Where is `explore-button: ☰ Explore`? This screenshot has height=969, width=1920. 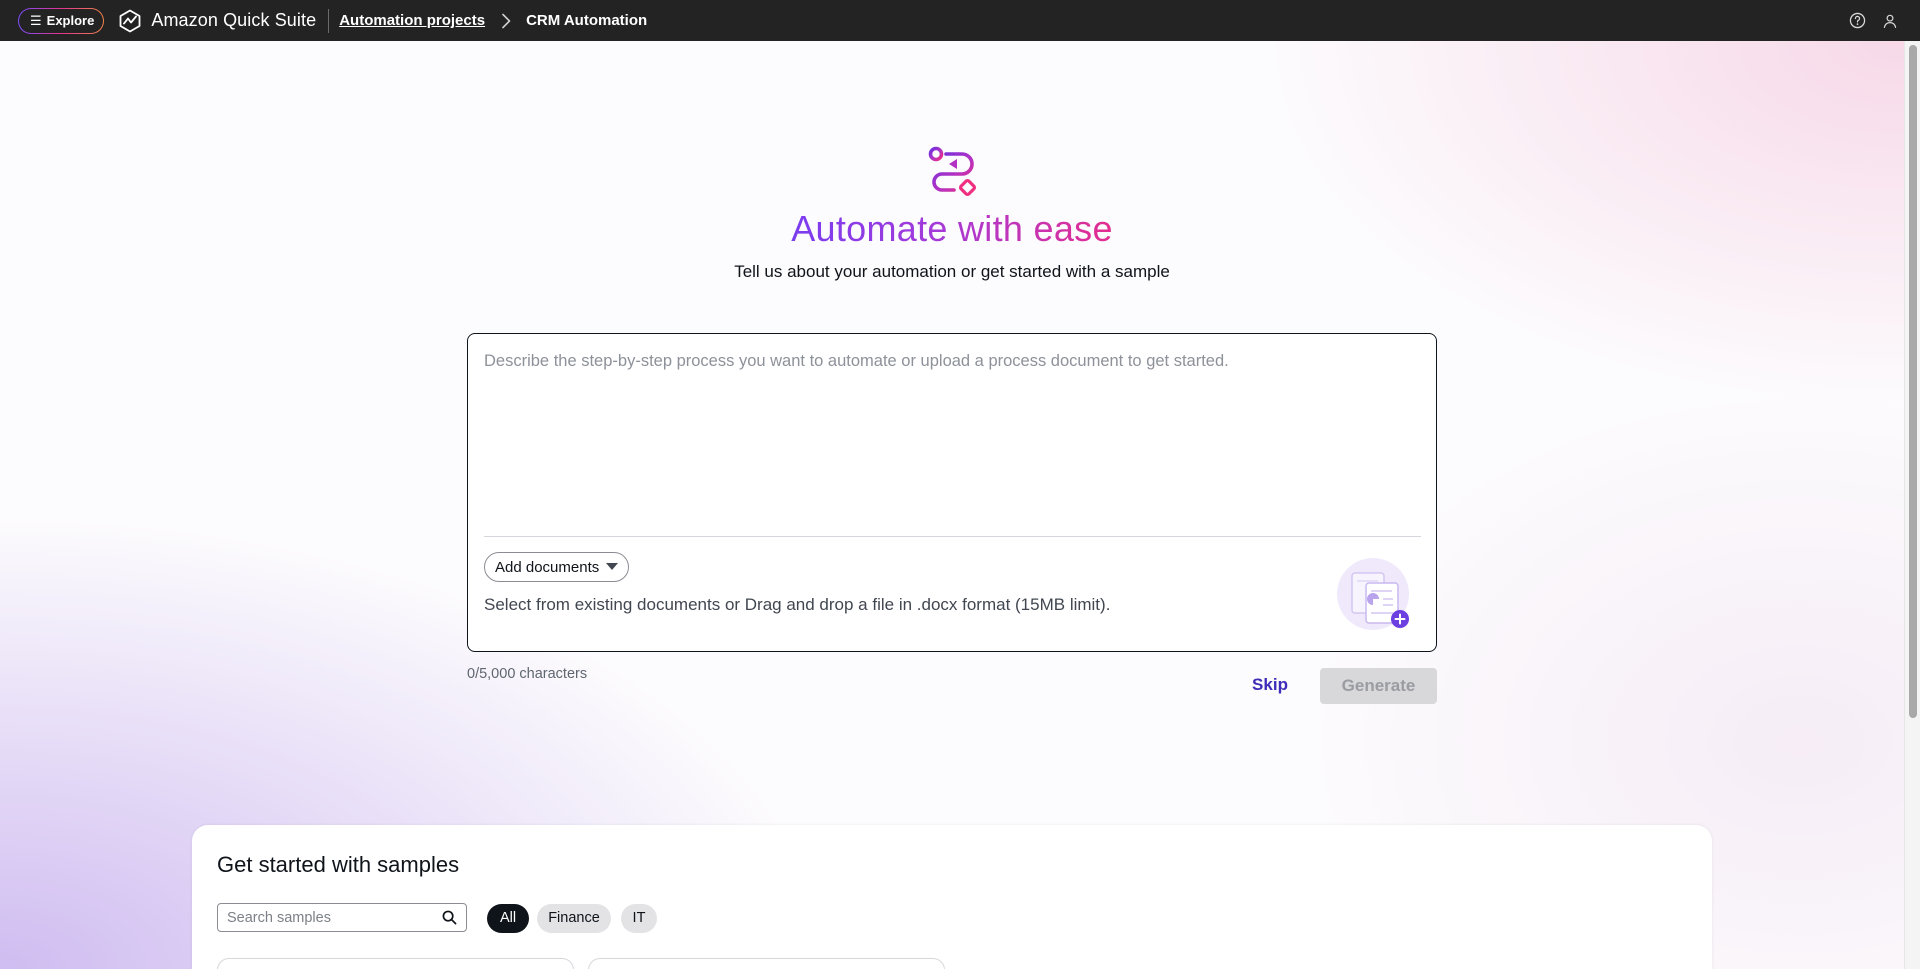
explore-button: ☰ Explore is located at coordinates (61, 21).